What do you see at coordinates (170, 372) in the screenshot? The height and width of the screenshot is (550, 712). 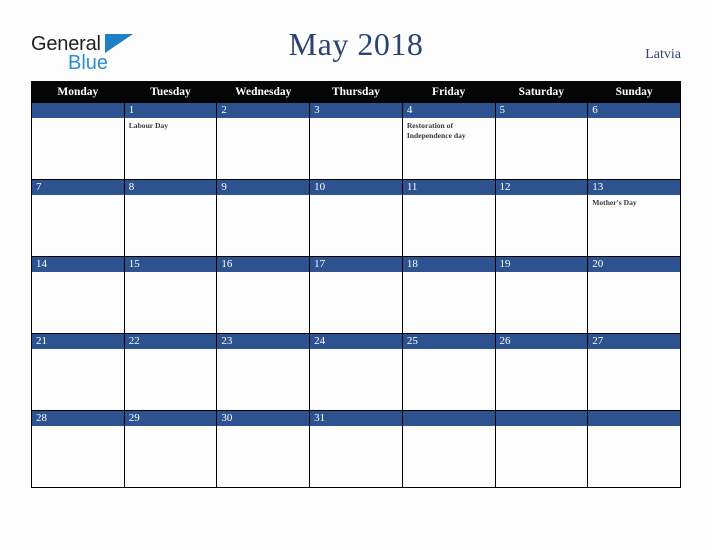 I see `day-cell-22: 22` at bounding box center [170, 372].